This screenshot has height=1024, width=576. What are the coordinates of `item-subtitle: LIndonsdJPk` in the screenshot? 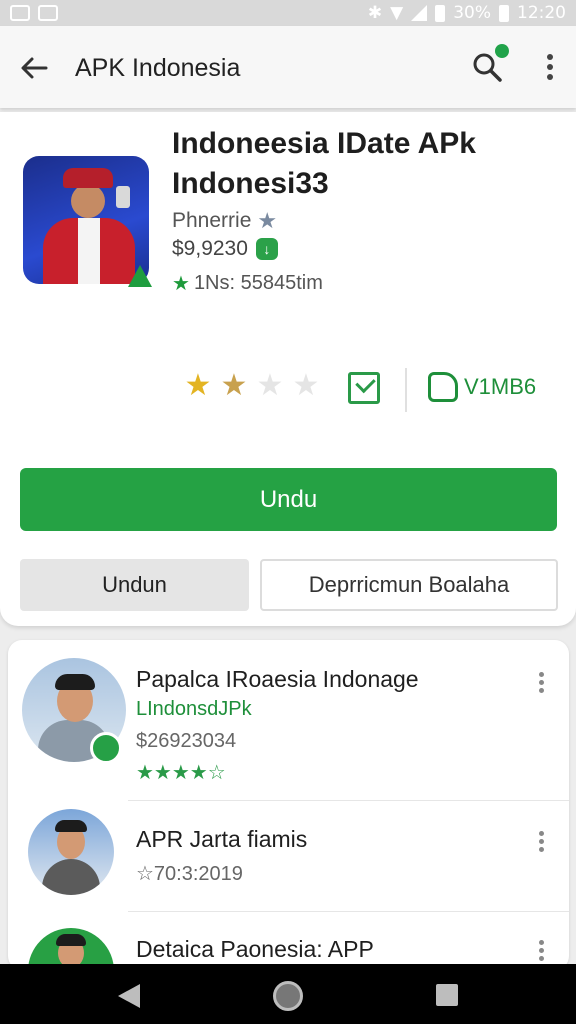 It's located at (194, 709).